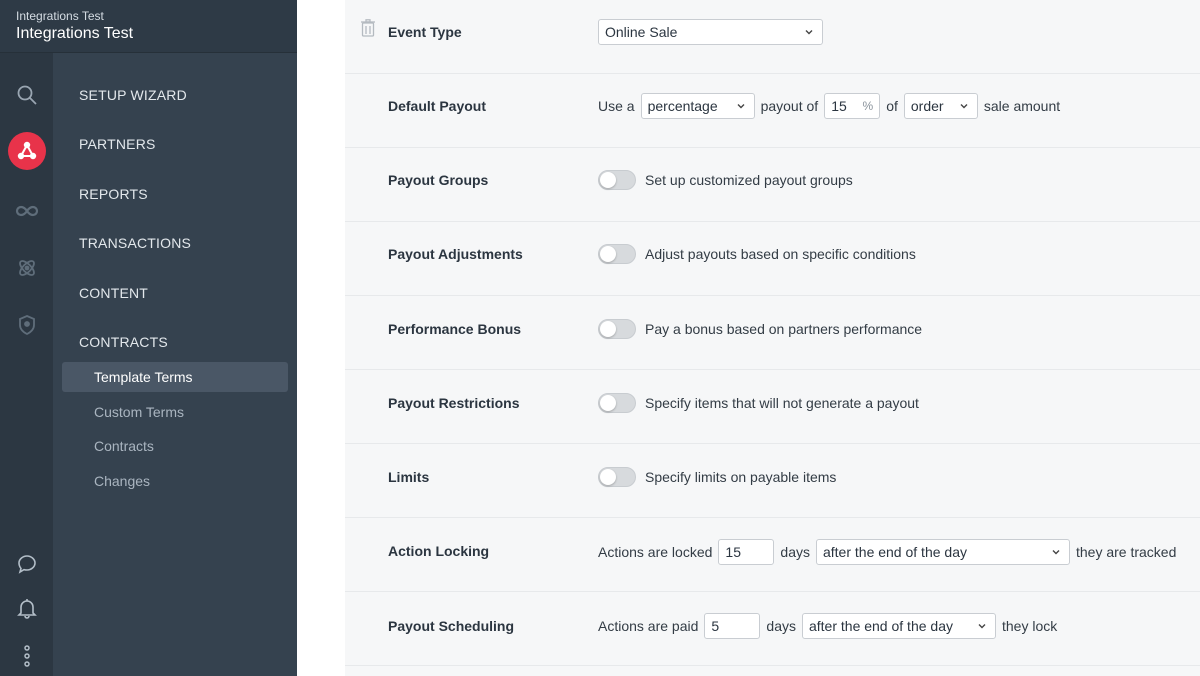 This screenshot has width=1200, height=676. What do you see at coordinates (617, 254) in the screenshot?
I see `payout-adjustments-toggle` at bounding box center [617, 254].